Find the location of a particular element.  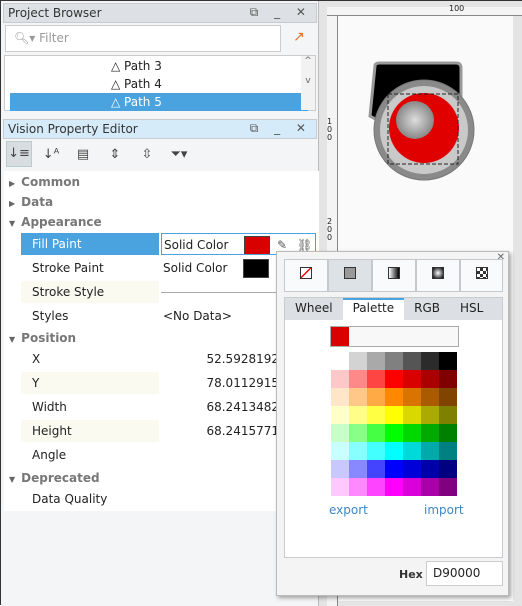

prop-height-label: Height is located at coordinates (90, 431).